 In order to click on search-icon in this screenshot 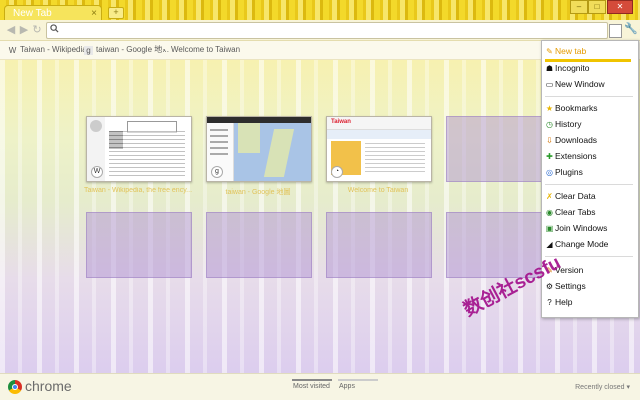, I will do `click(54, 29)`.